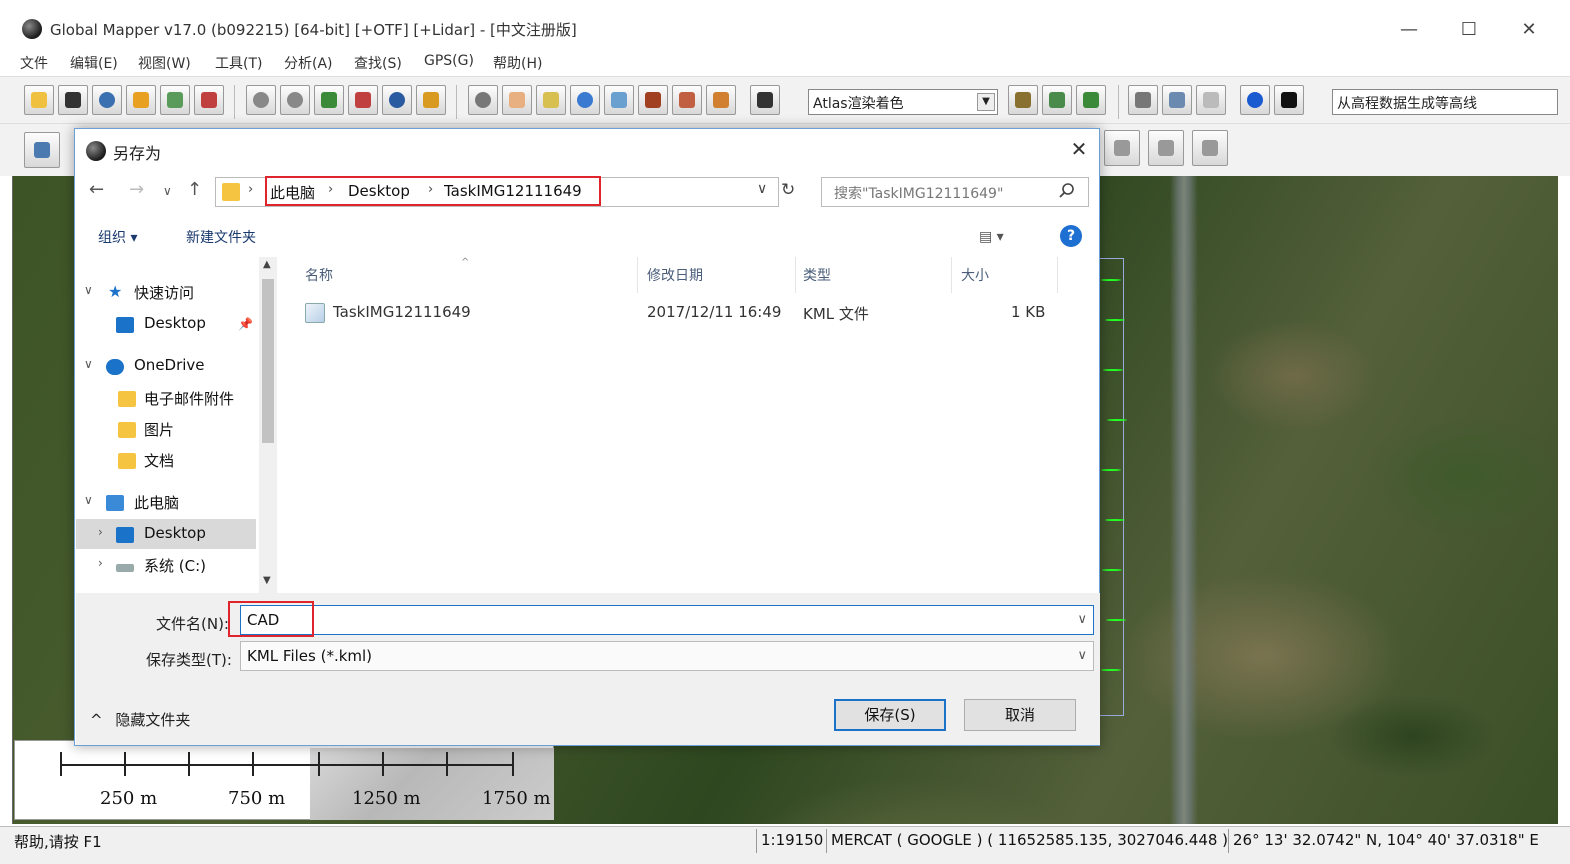  Describe the element at coordinates (991, 237) in the screenshot. I see `view-options-icon: ▤ ▾` at that location.